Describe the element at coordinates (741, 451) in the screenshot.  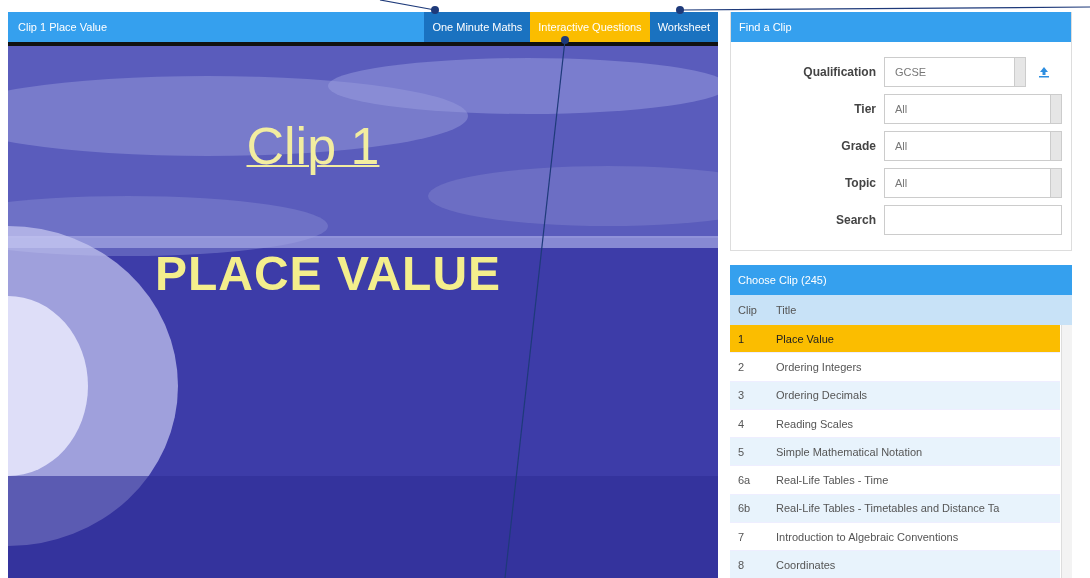
I see `table-cell-text: 5` at that location.